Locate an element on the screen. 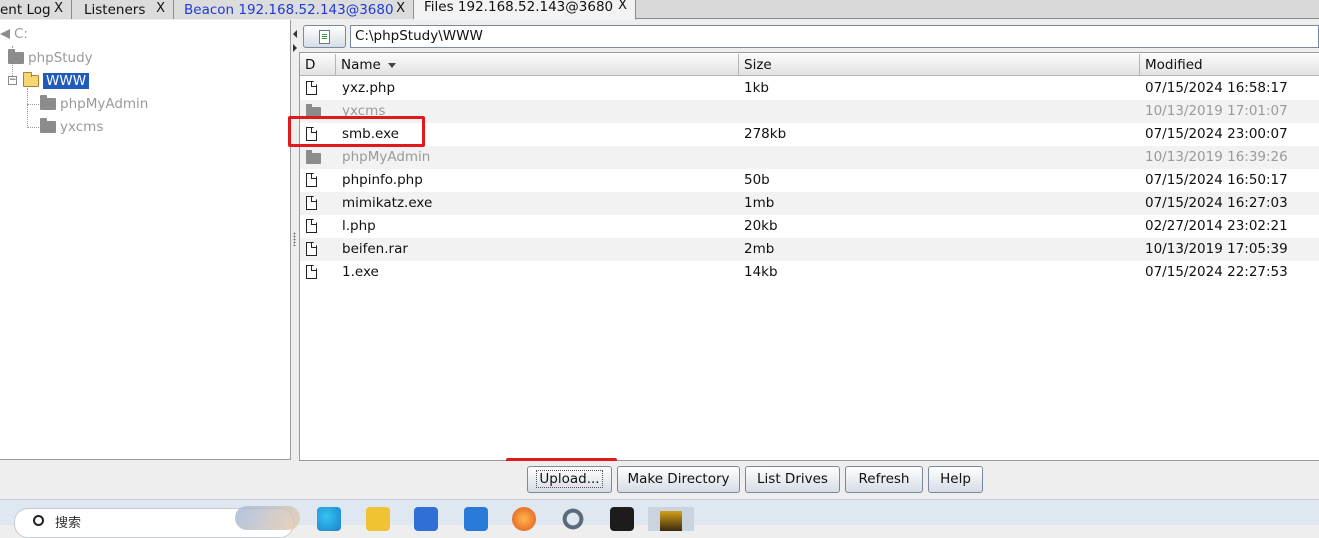 The width and height of the screenshot is (1319, 538). tab-label: Files 192.168.52.143@3680 is located at coordinates (519, 7).